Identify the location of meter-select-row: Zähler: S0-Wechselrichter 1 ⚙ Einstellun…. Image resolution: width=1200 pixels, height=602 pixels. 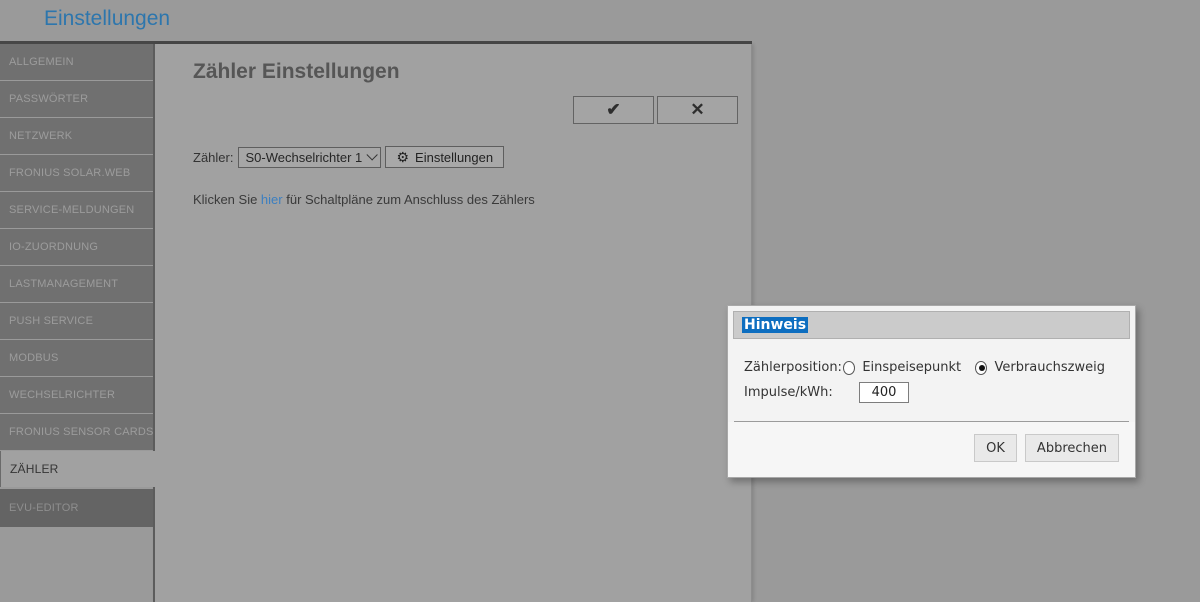
(349, 157).